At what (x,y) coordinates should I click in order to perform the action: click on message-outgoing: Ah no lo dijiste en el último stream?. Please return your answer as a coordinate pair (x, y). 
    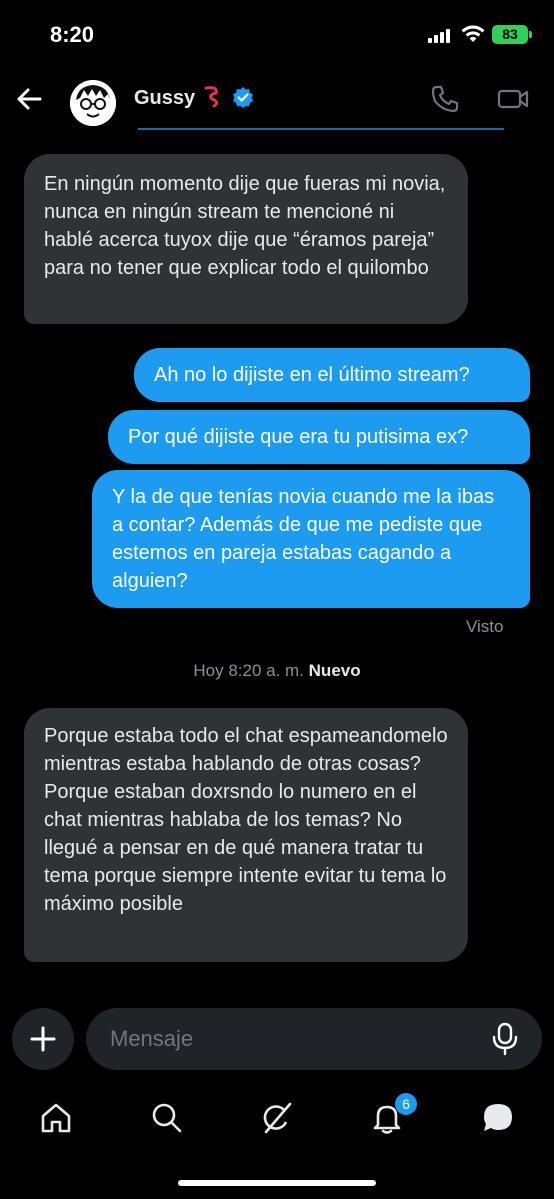
    Looking at the image, I should click on (332, 375).